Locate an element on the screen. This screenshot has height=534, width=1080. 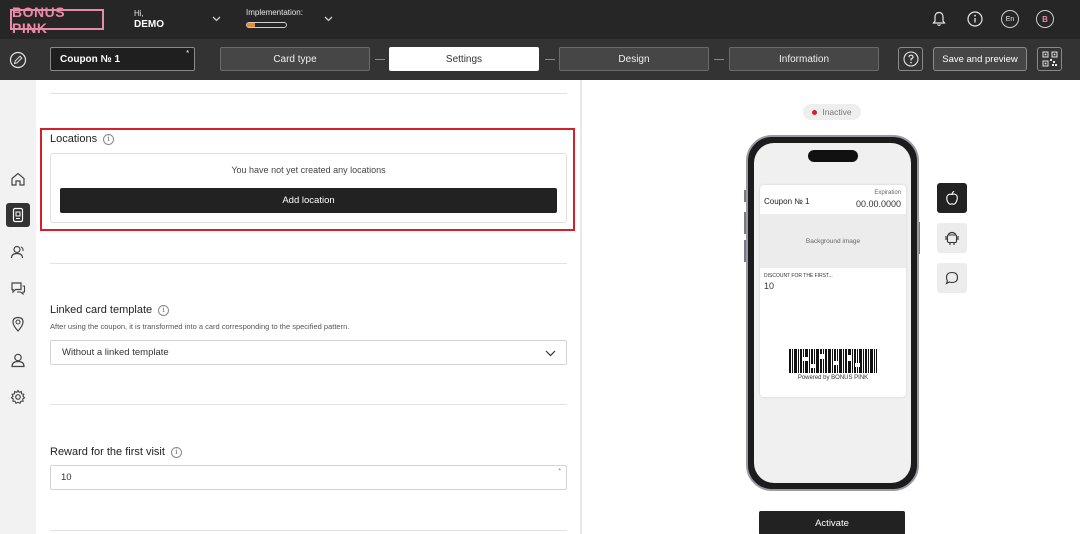
linked-template-value: Without a linked template is located at coordinates (115, 352).